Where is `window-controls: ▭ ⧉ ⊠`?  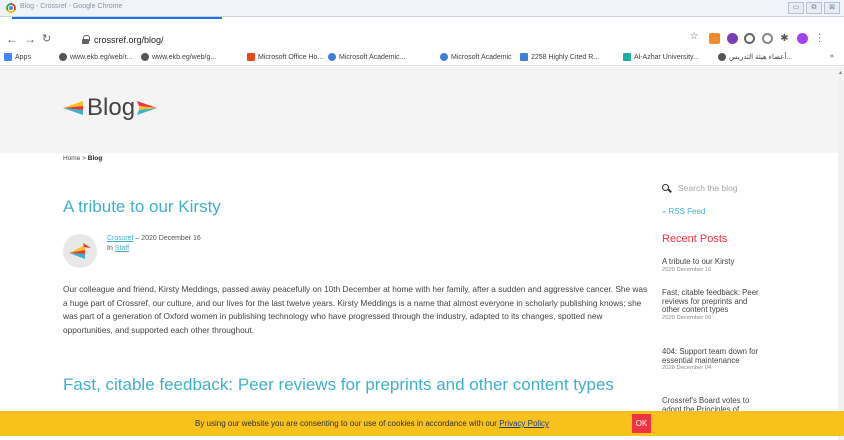 window-controls: ▭ ⧉ ⊠ is located at coordinates (814, 8).